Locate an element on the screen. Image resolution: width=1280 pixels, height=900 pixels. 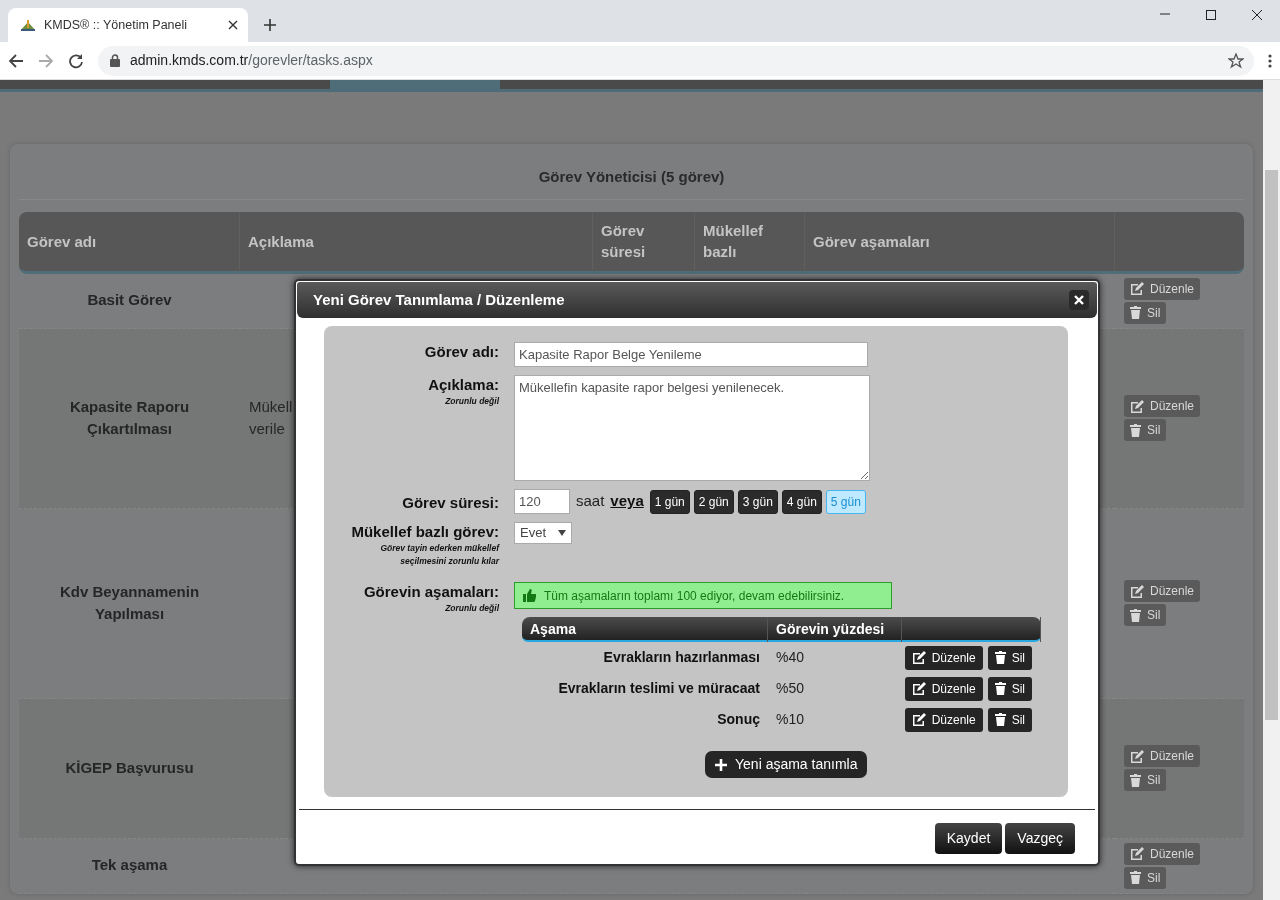
column-header: Görev süresi is located at coordinates (644, 242).